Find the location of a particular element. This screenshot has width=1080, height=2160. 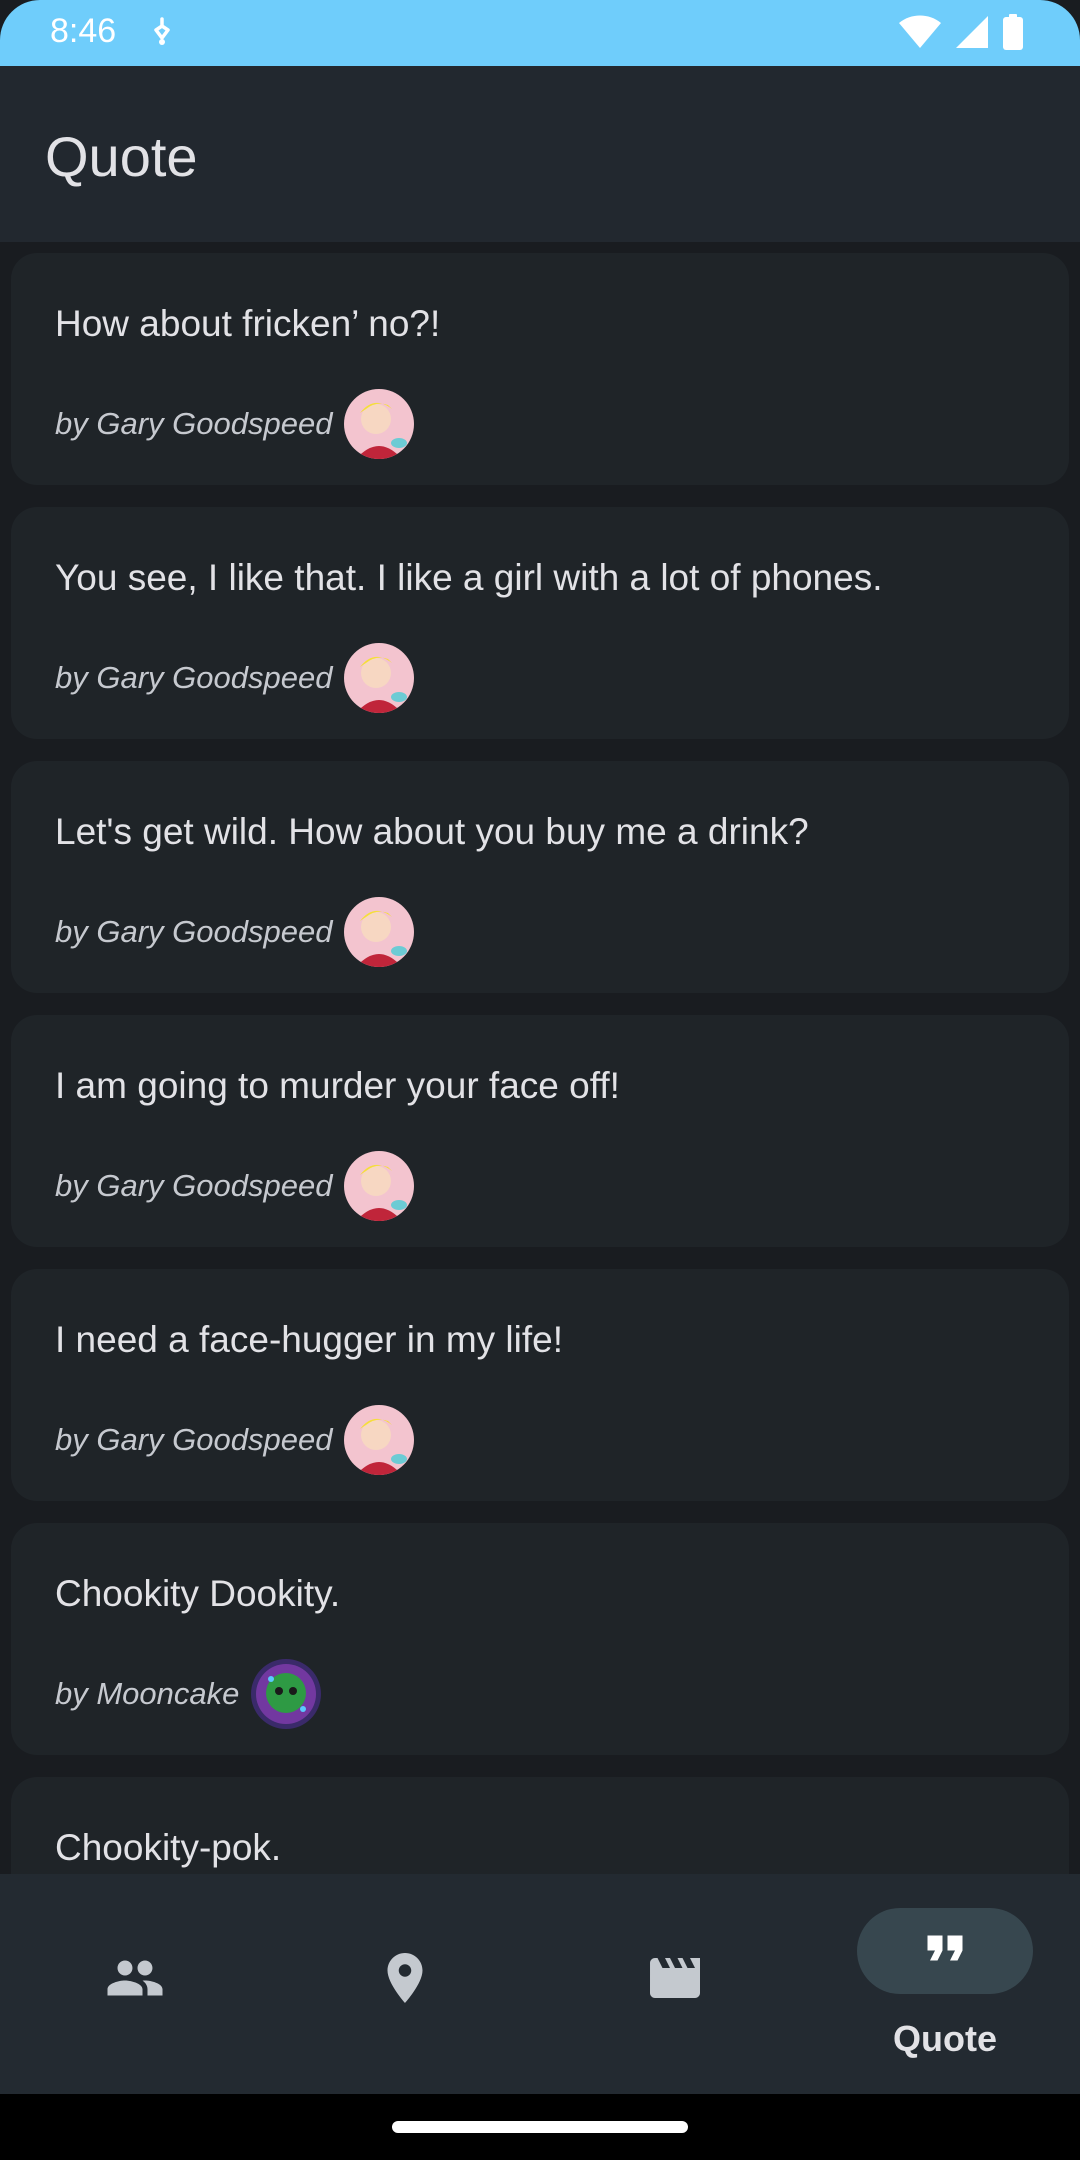

notification-app-icon is located at coordinates (162, 31).